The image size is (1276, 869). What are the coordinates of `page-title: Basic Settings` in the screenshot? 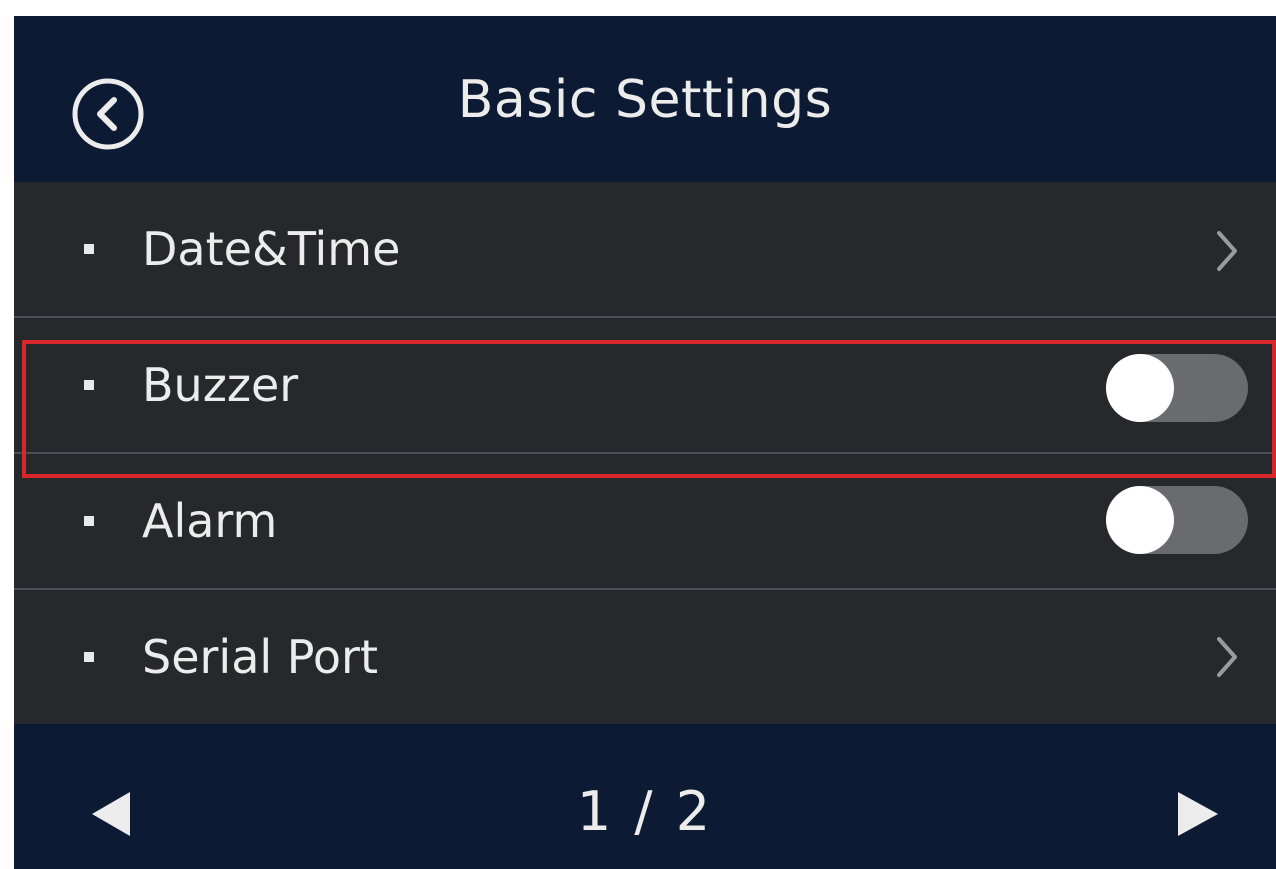 It's located at (645, 100).